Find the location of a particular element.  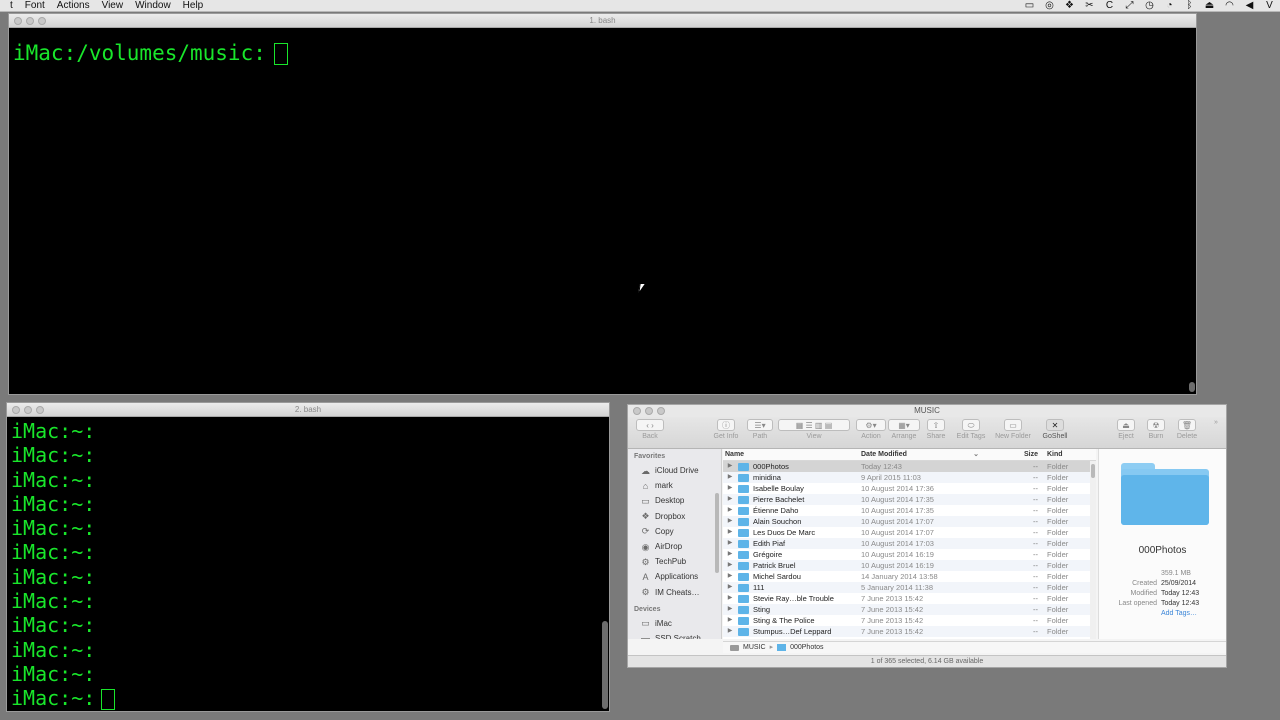

menu-font: Font is located at coordinates (35, 6).